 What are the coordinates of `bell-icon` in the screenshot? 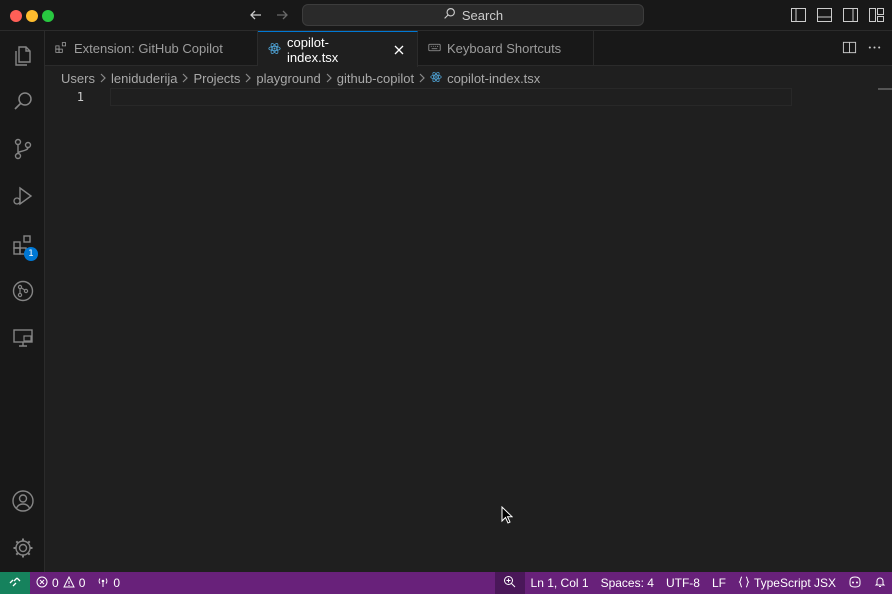 It's located at (880, 583).